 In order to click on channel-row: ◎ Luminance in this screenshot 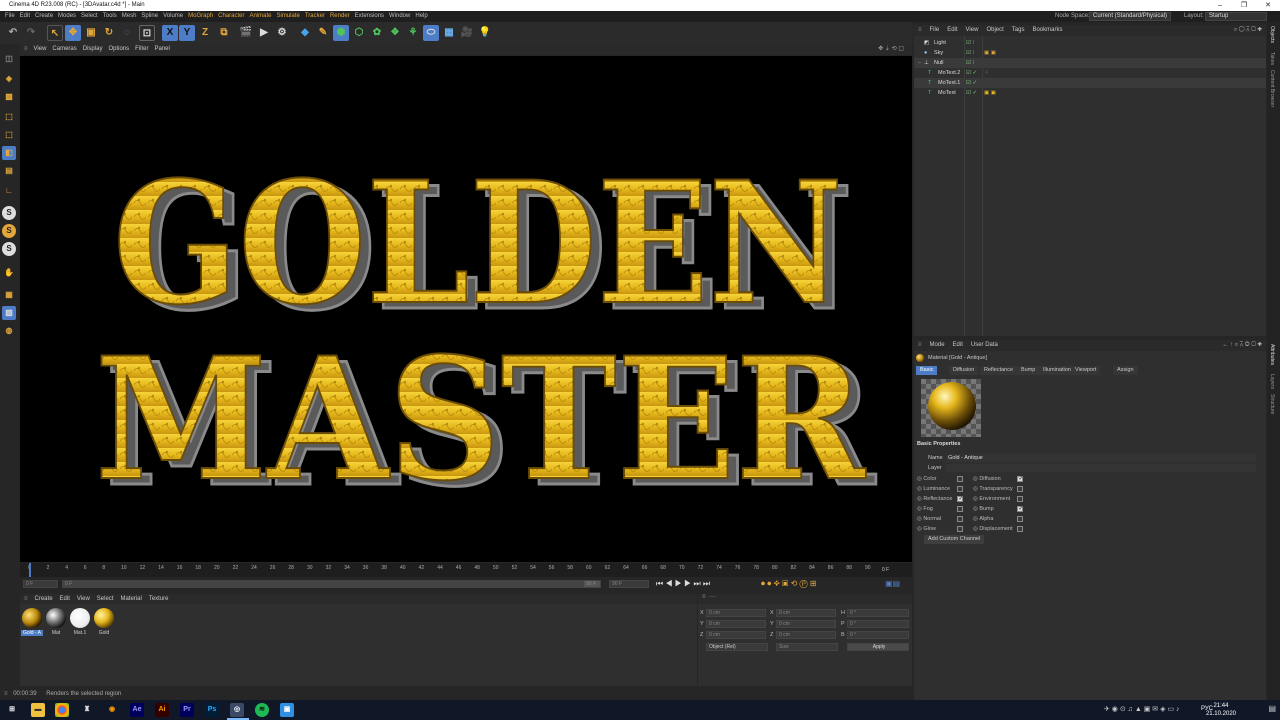, I will do `click(940, 489)`.